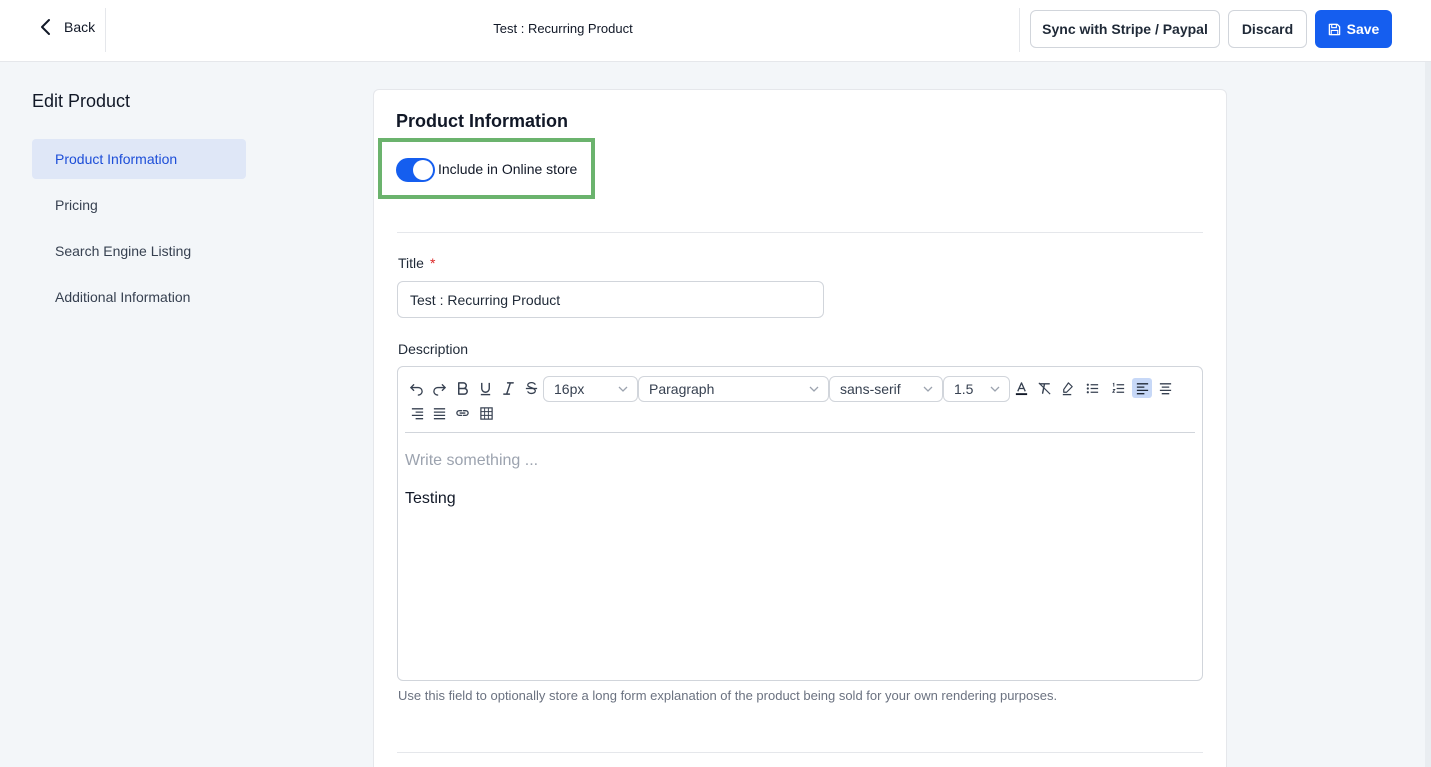  I want to click on scrollbar-track, so click(1428, 414).